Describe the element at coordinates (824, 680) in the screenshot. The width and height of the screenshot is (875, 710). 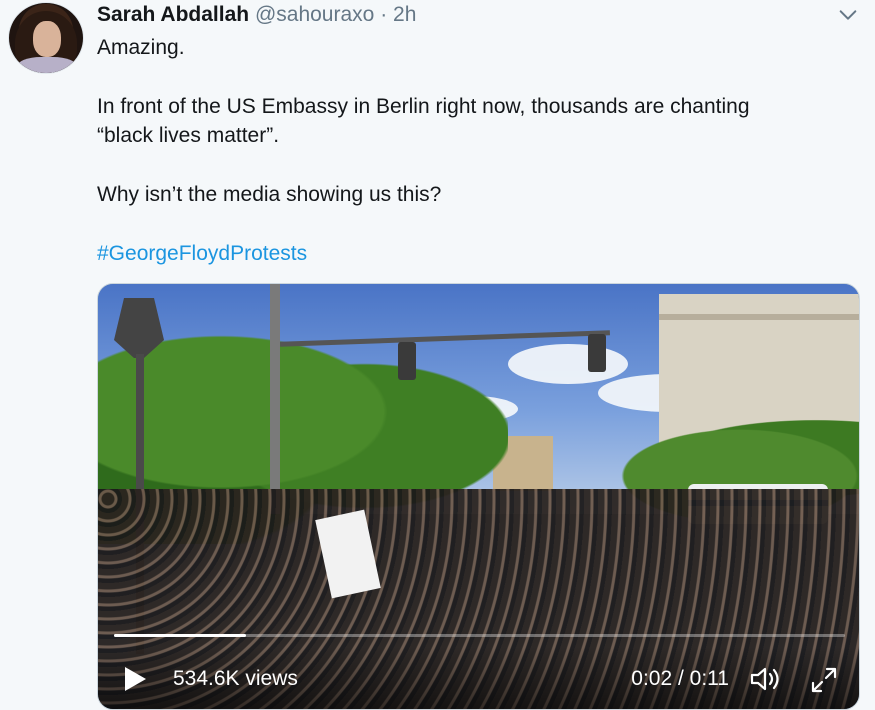
I see `fullscreen-icon` at that location.